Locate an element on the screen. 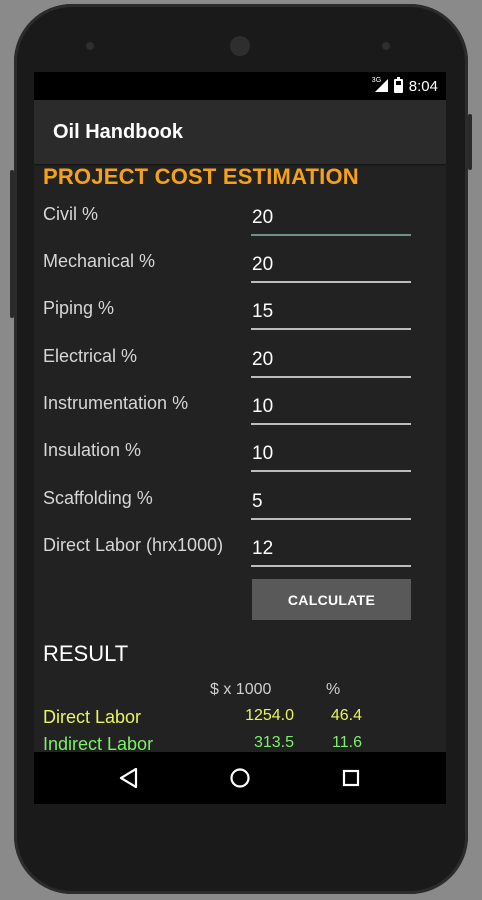  earpiece-dot is located at coordinates (90, 46).